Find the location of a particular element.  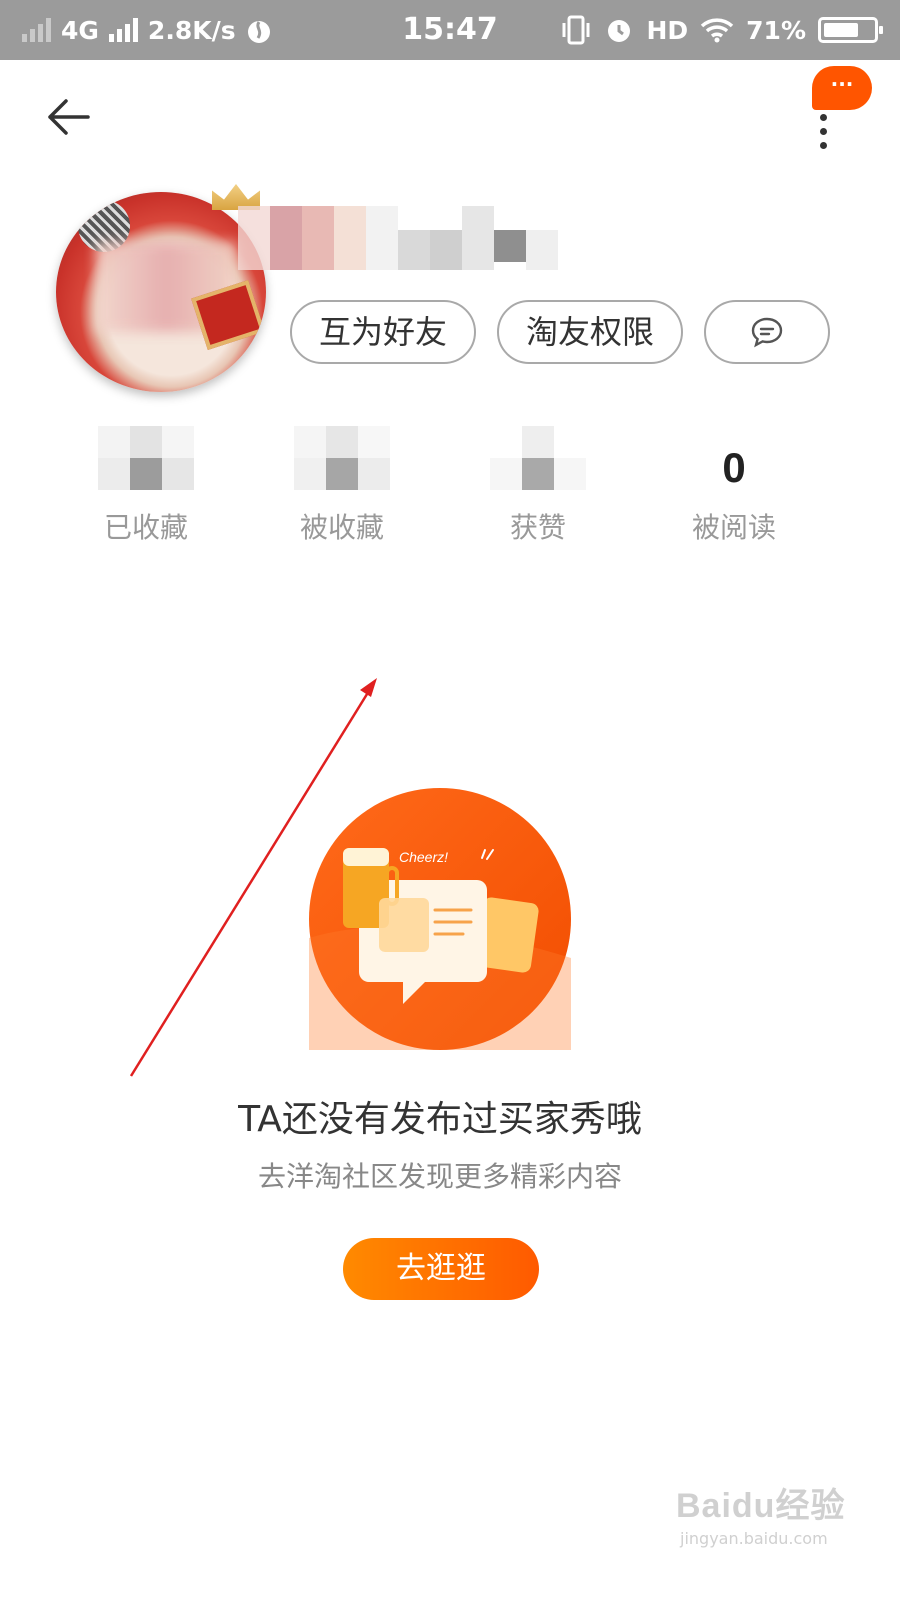

status-right: HD 71% is located at coordinates (721, 30).